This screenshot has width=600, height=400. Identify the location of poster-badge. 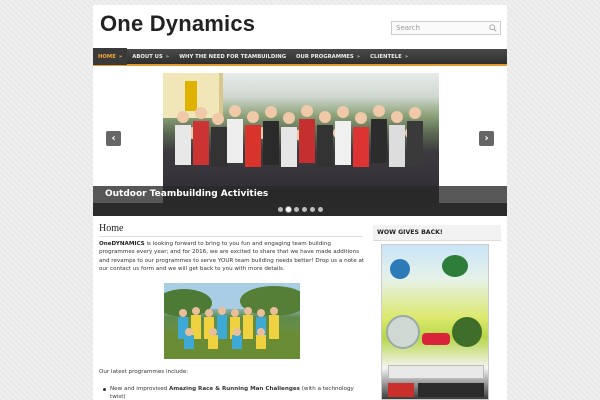
(436, 339).